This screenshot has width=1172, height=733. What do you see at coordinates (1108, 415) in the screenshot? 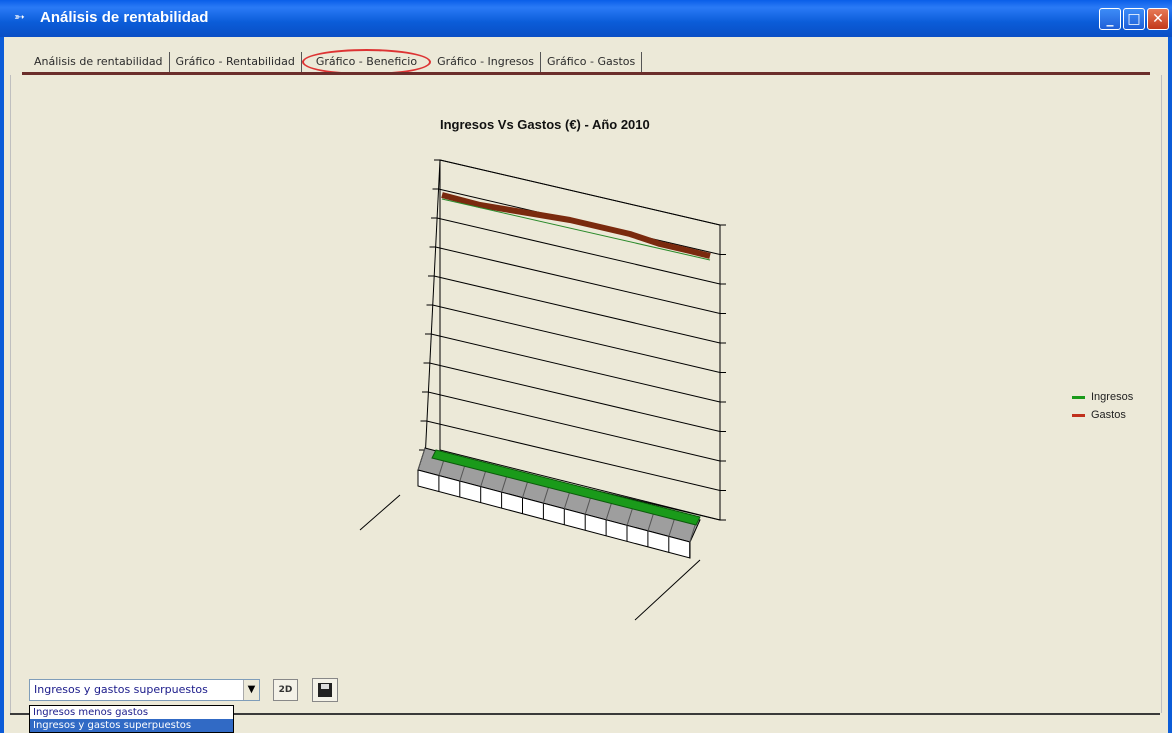
I see `legend-label-gastos: Gastos` at bounding box center [1108, 415].